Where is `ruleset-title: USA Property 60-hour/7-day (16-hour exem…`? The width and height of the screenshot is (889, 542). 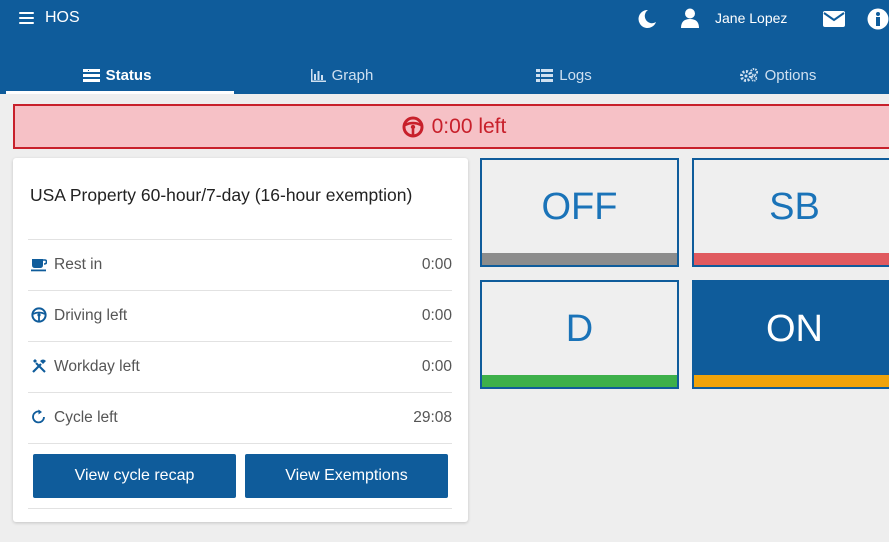
ruleset-title: USA Property 60-hour/7-day (16-hour exem… is located at coordinates (221, 195).